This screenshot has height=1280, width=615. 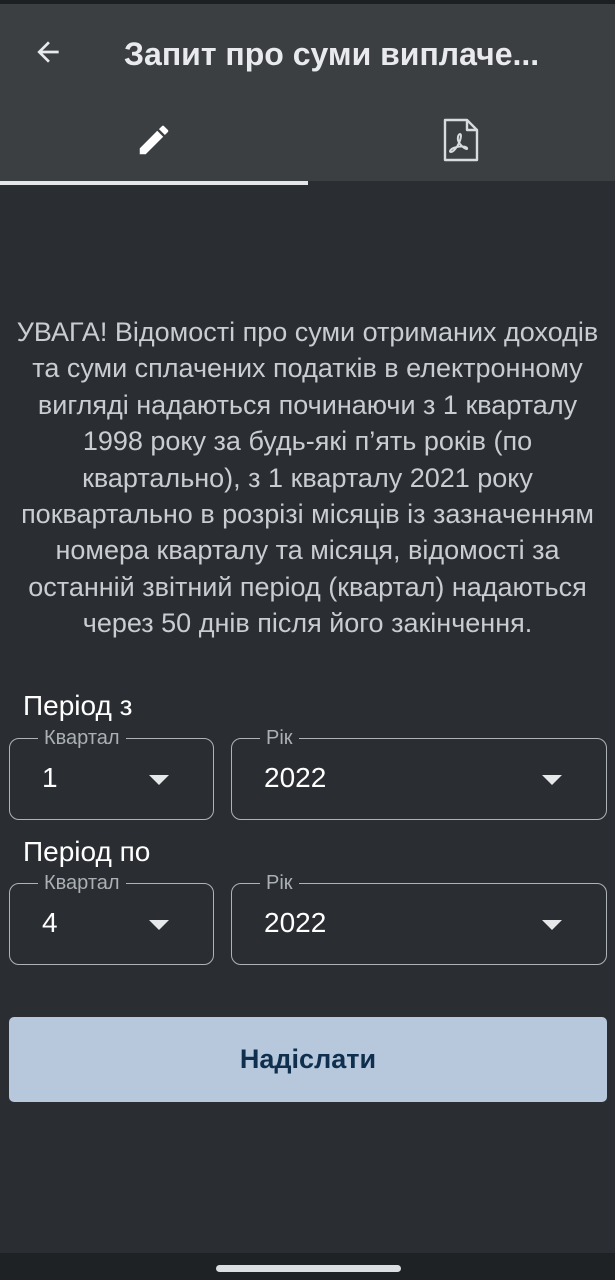 I want to click on back-button, so click(x=48, y=54).